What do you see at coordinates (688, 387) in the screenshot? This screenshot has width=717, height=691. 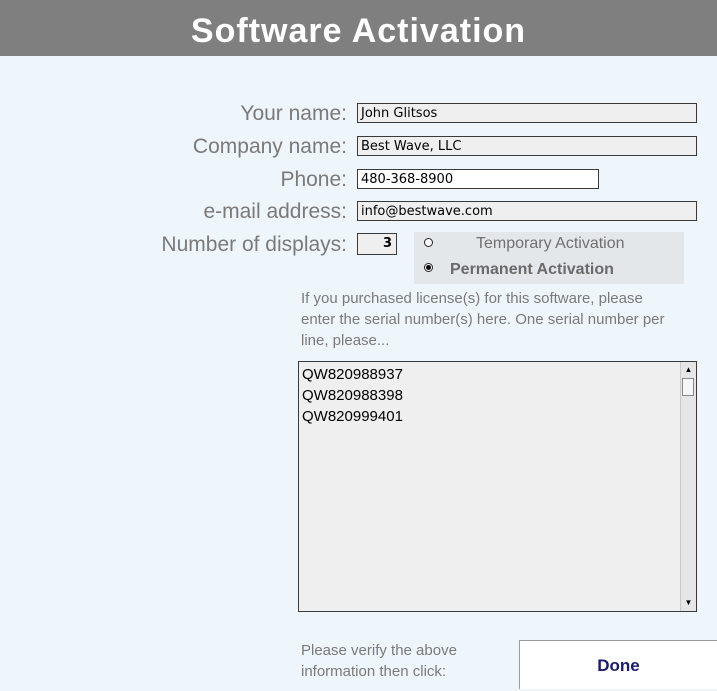 I see `scrollbar-thumb` at bounding box center [688, 387].